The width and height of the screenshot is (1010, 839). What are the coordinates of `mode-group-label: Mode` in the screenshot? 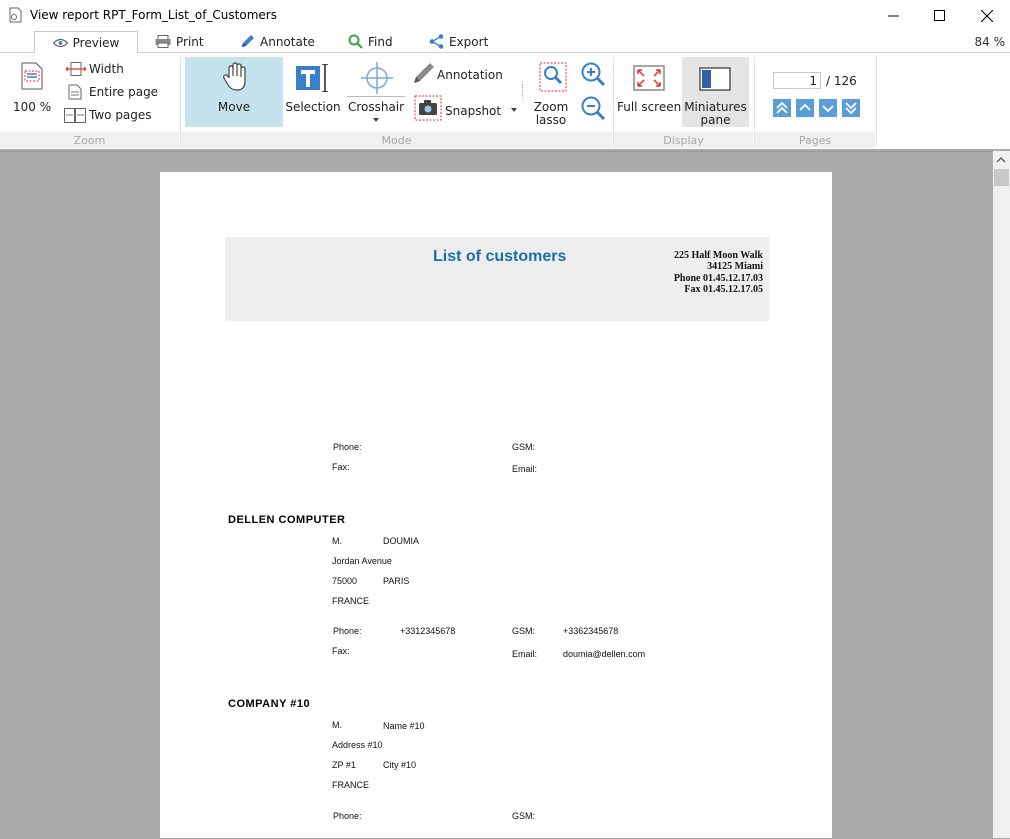 It's located at (396, 140).